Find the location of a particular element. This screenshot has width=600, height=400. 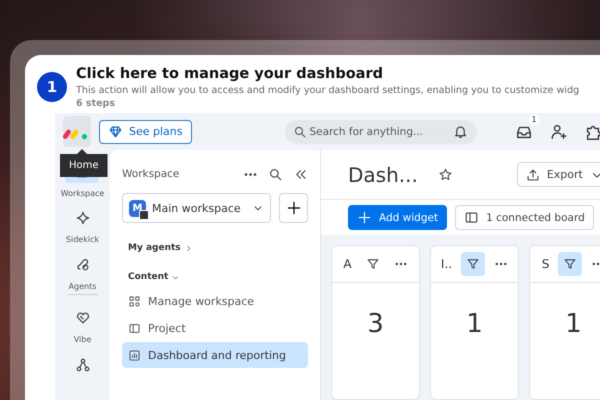

diamond-icon is located at coordinates (115, 131).